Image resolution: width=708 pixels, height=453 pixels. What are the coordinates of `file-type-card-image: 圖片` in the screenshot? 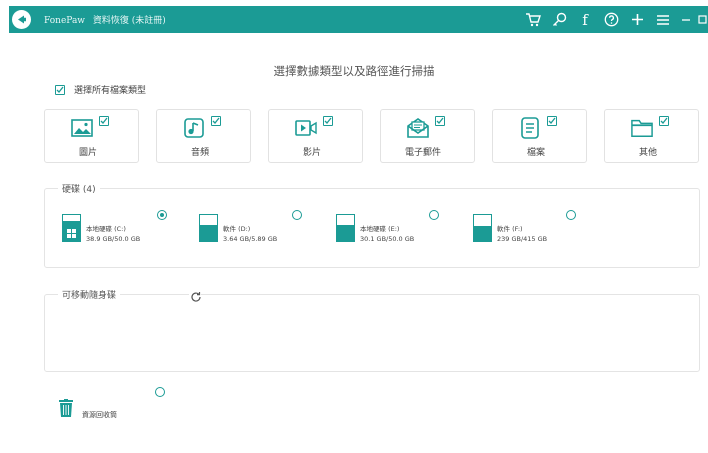 It's located at (91, 136).